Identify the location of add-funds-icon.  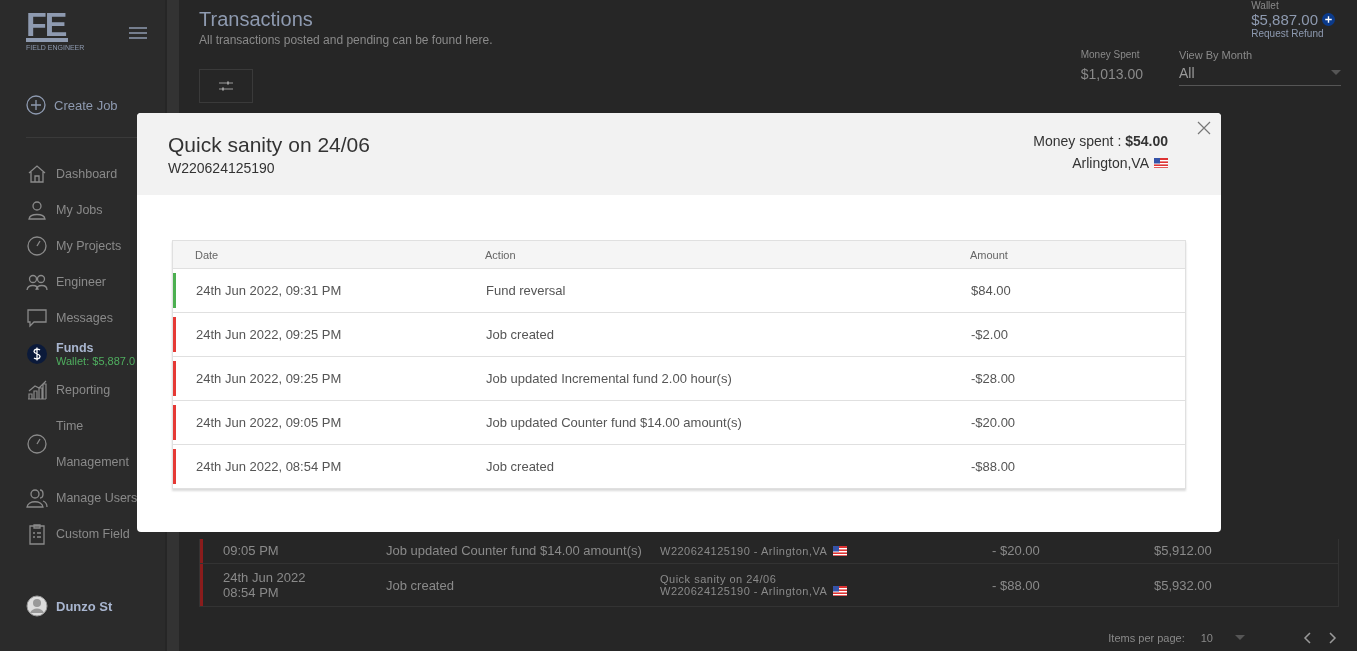
(1328, 19).